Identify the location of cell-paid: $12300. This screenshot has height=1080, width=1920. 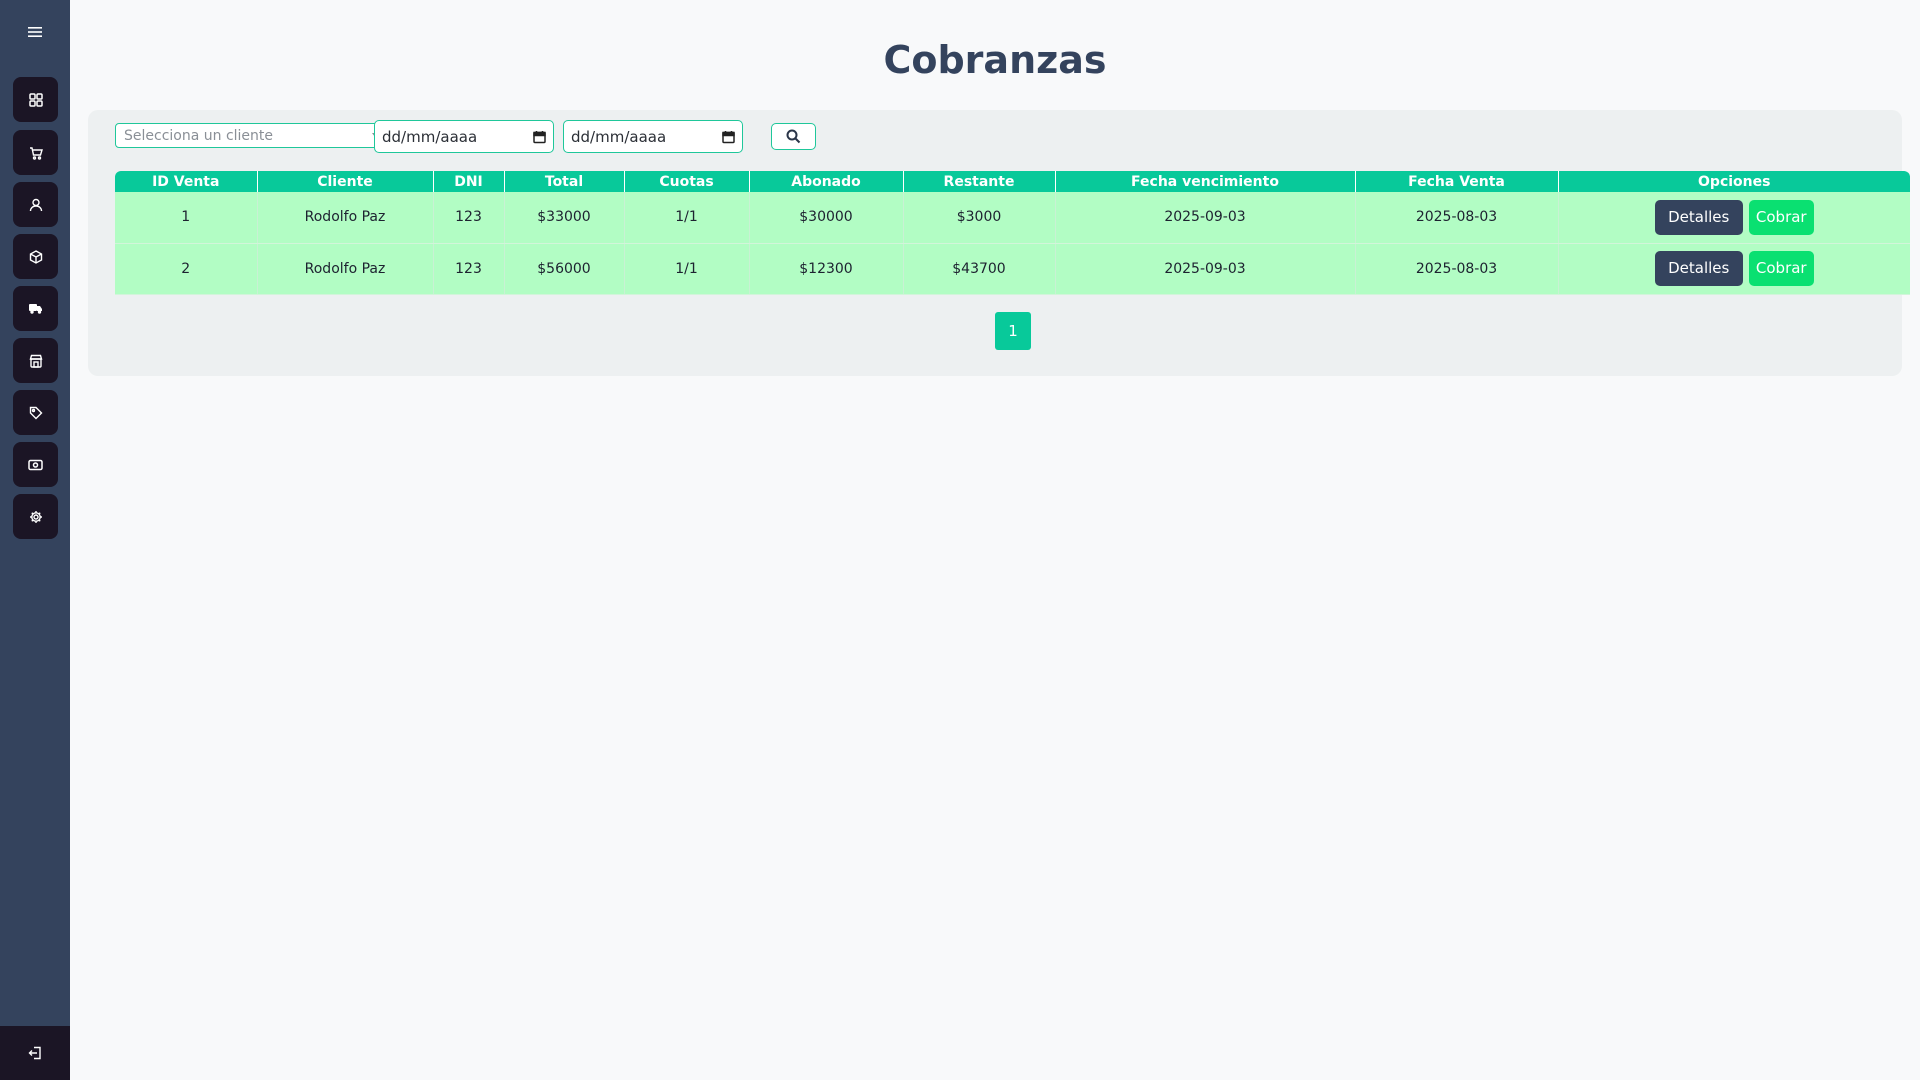
(825, 269).